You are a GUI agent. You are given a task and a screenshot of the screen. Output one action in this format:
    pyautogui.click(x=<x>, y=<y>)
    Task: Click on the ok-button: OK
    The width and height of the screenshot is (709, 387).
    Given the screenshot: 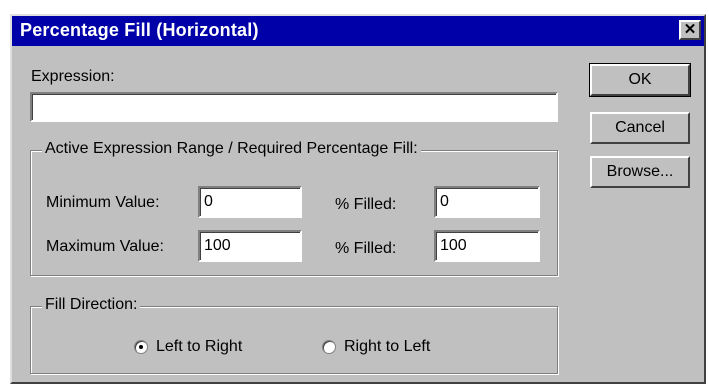 What is the action you would take?
    pyautogui.click(x=640, y=80)
    